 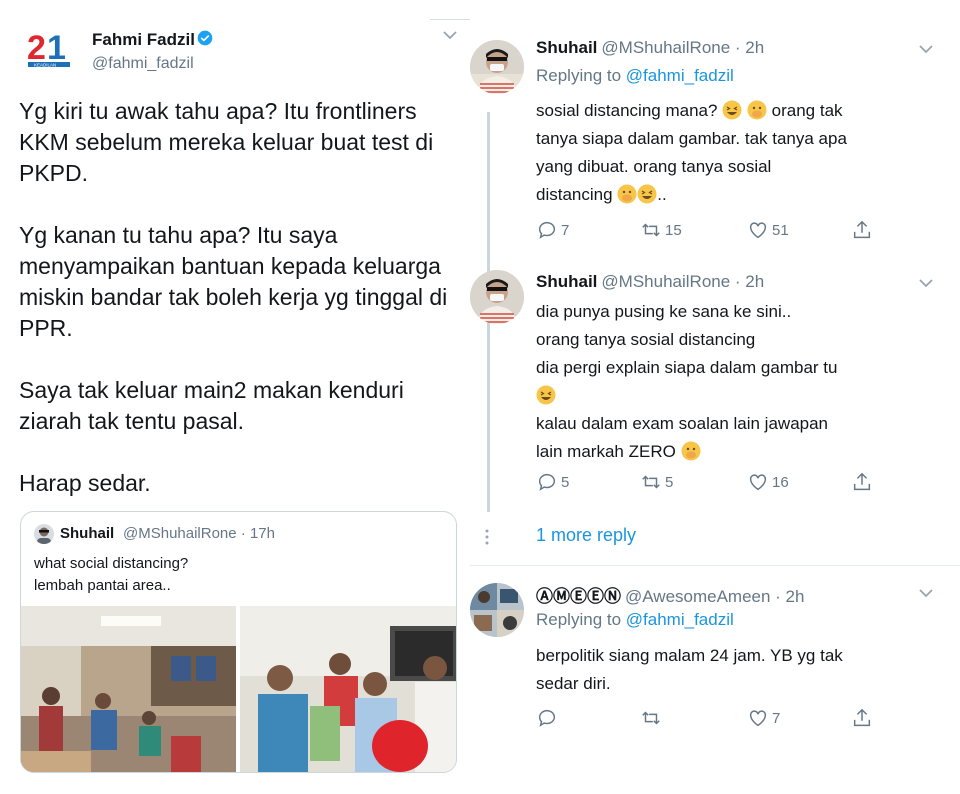 What do you see at coordinates (573, 683) in the screenshot?
I see `reply-text-line: sedar diri.` at bounding box center [573, 683].